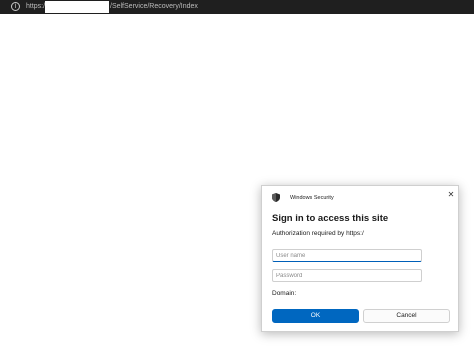  Describe the element at coordinates (347, 275) in the screenshot. I see `password-field` at that location.